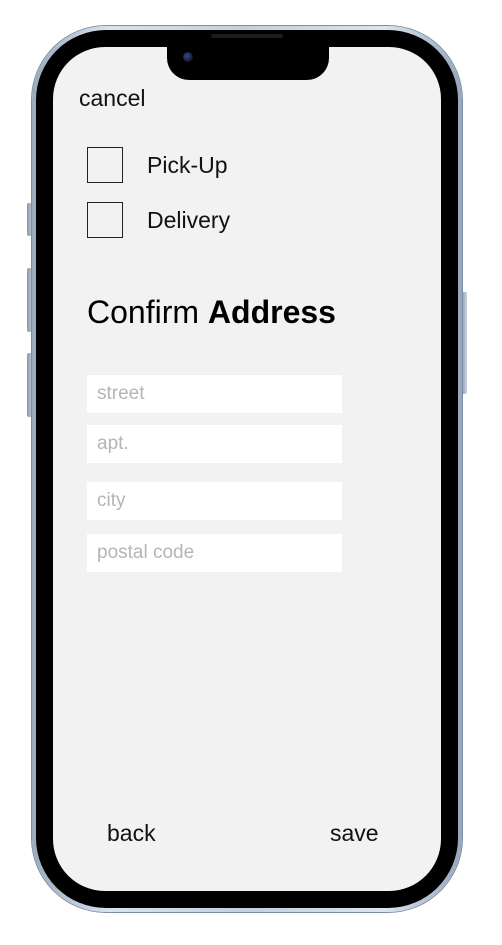 The height and width of the screenshot is (945, 502). I want to click on option-pick-up: Pick-Up, so click(157, 165).